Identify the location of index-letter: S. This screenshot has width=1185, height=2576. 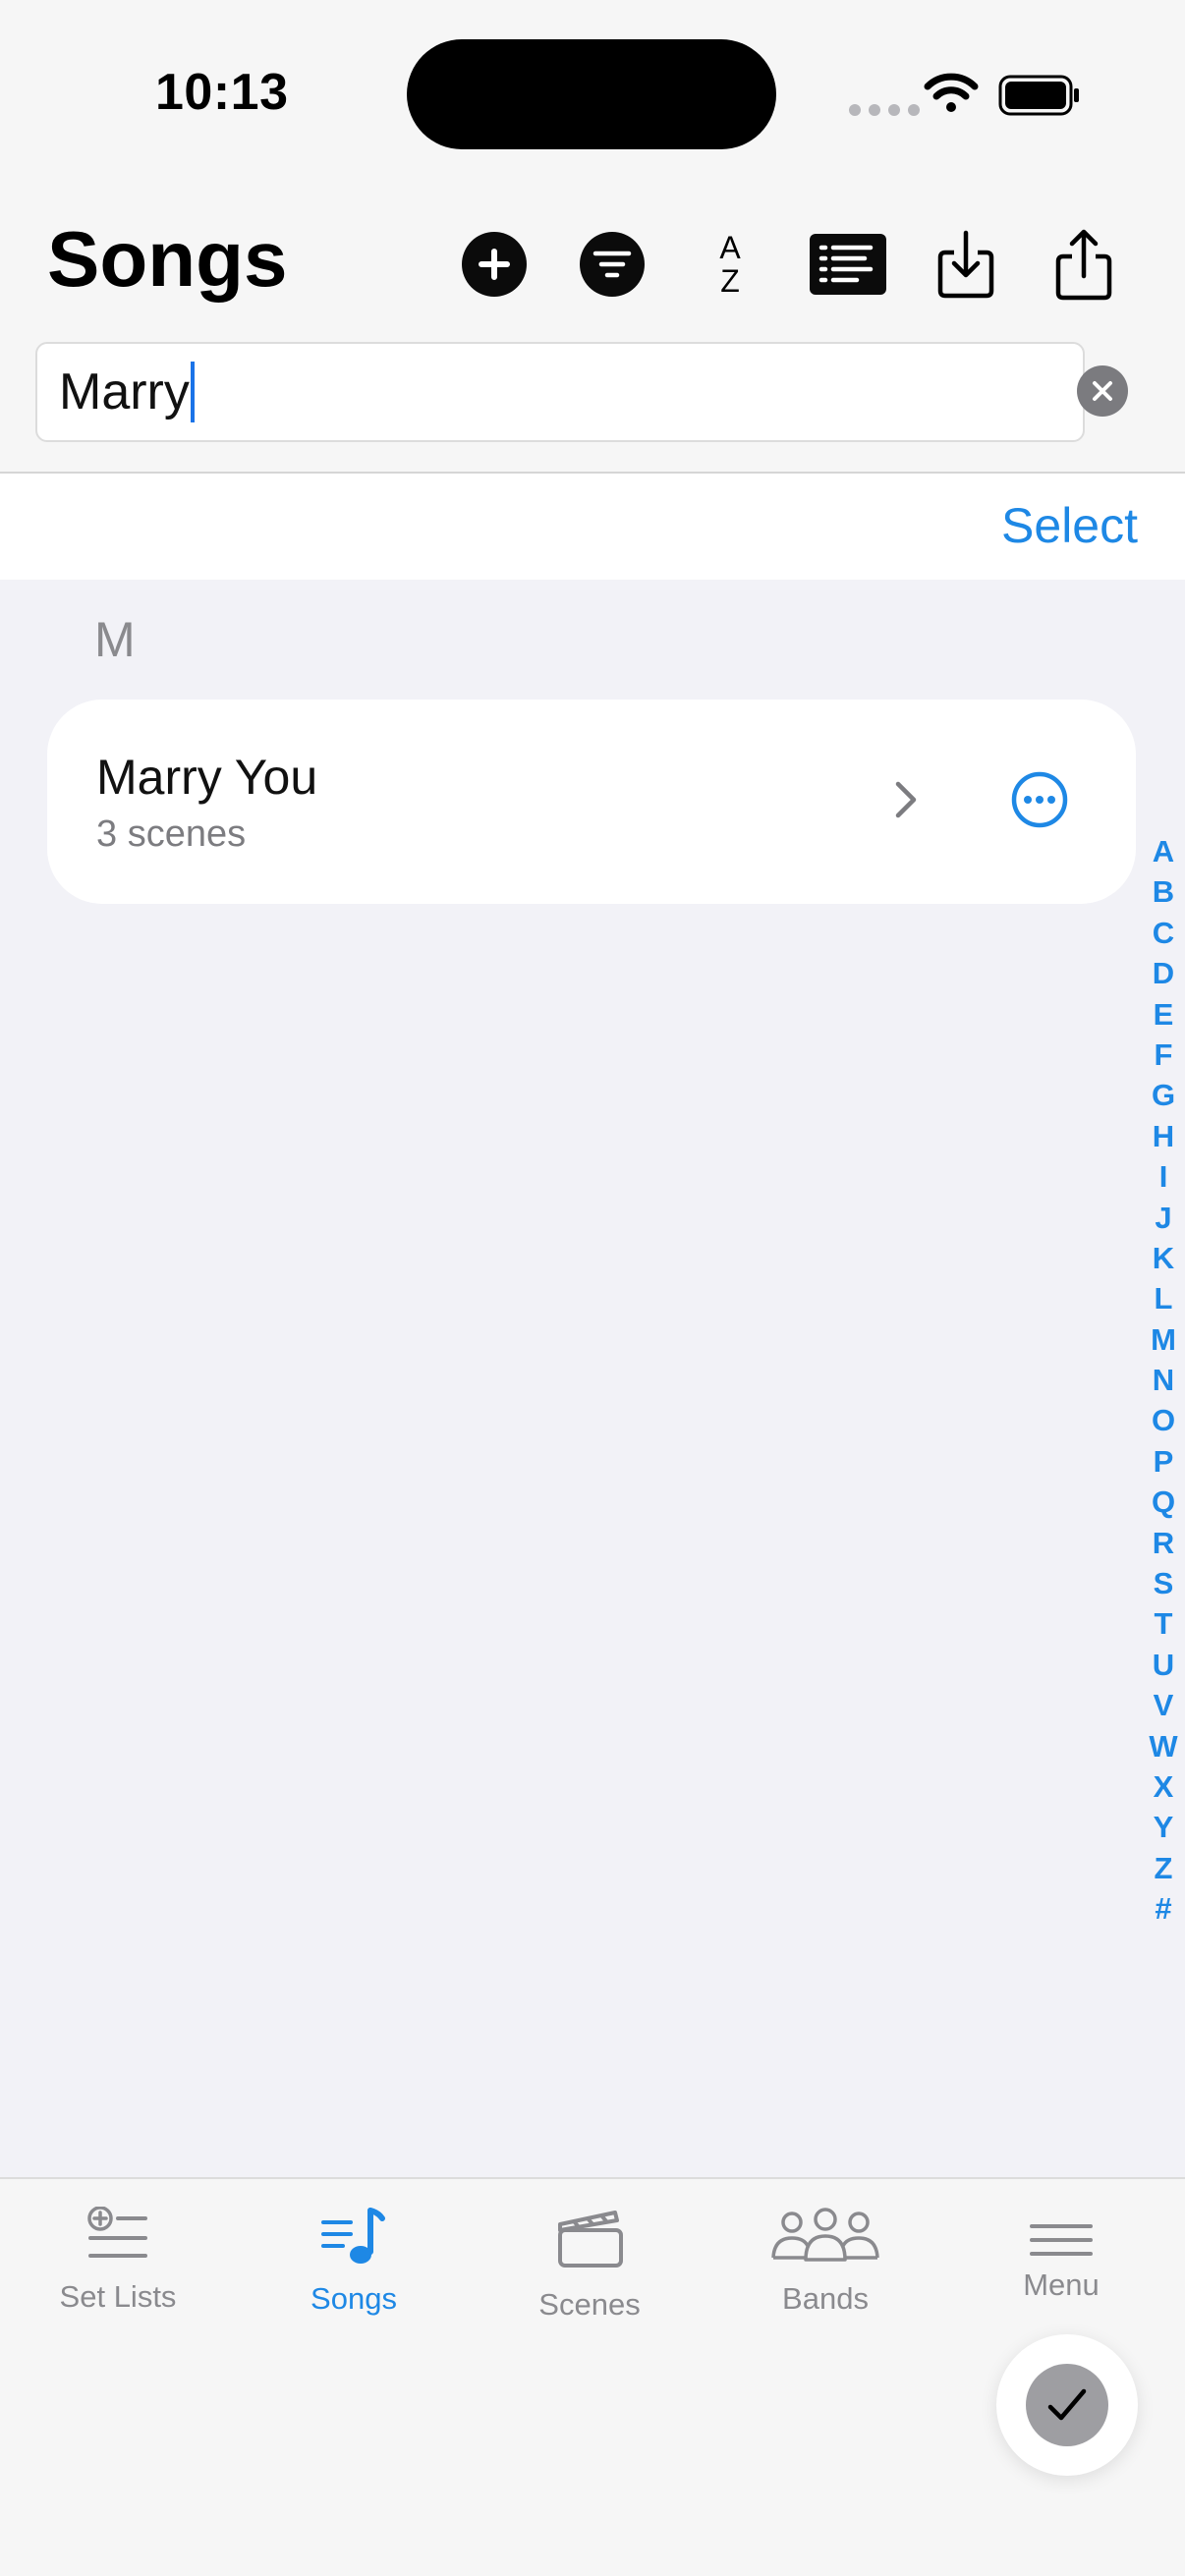
(1164, 1583).